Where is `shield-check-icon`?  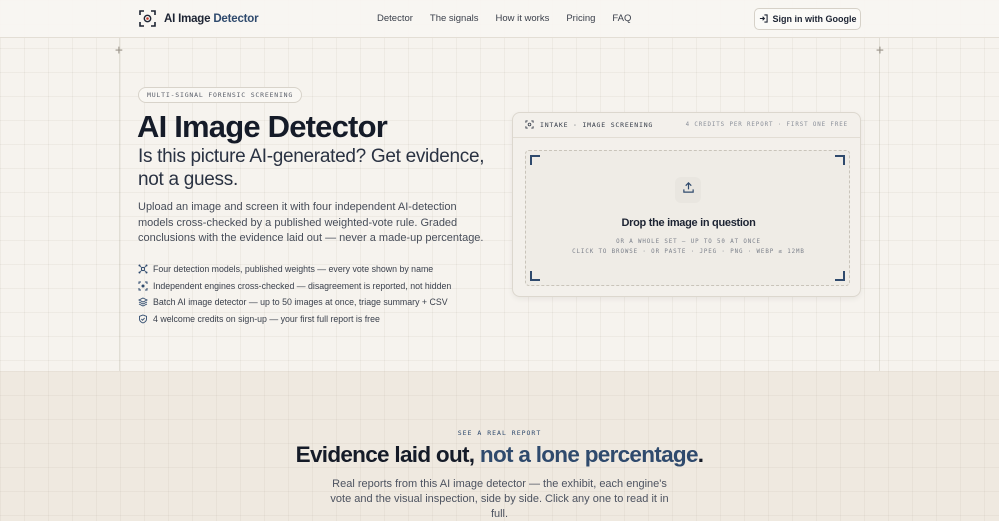
shield-check-icon is located at coordinates (143, 319).